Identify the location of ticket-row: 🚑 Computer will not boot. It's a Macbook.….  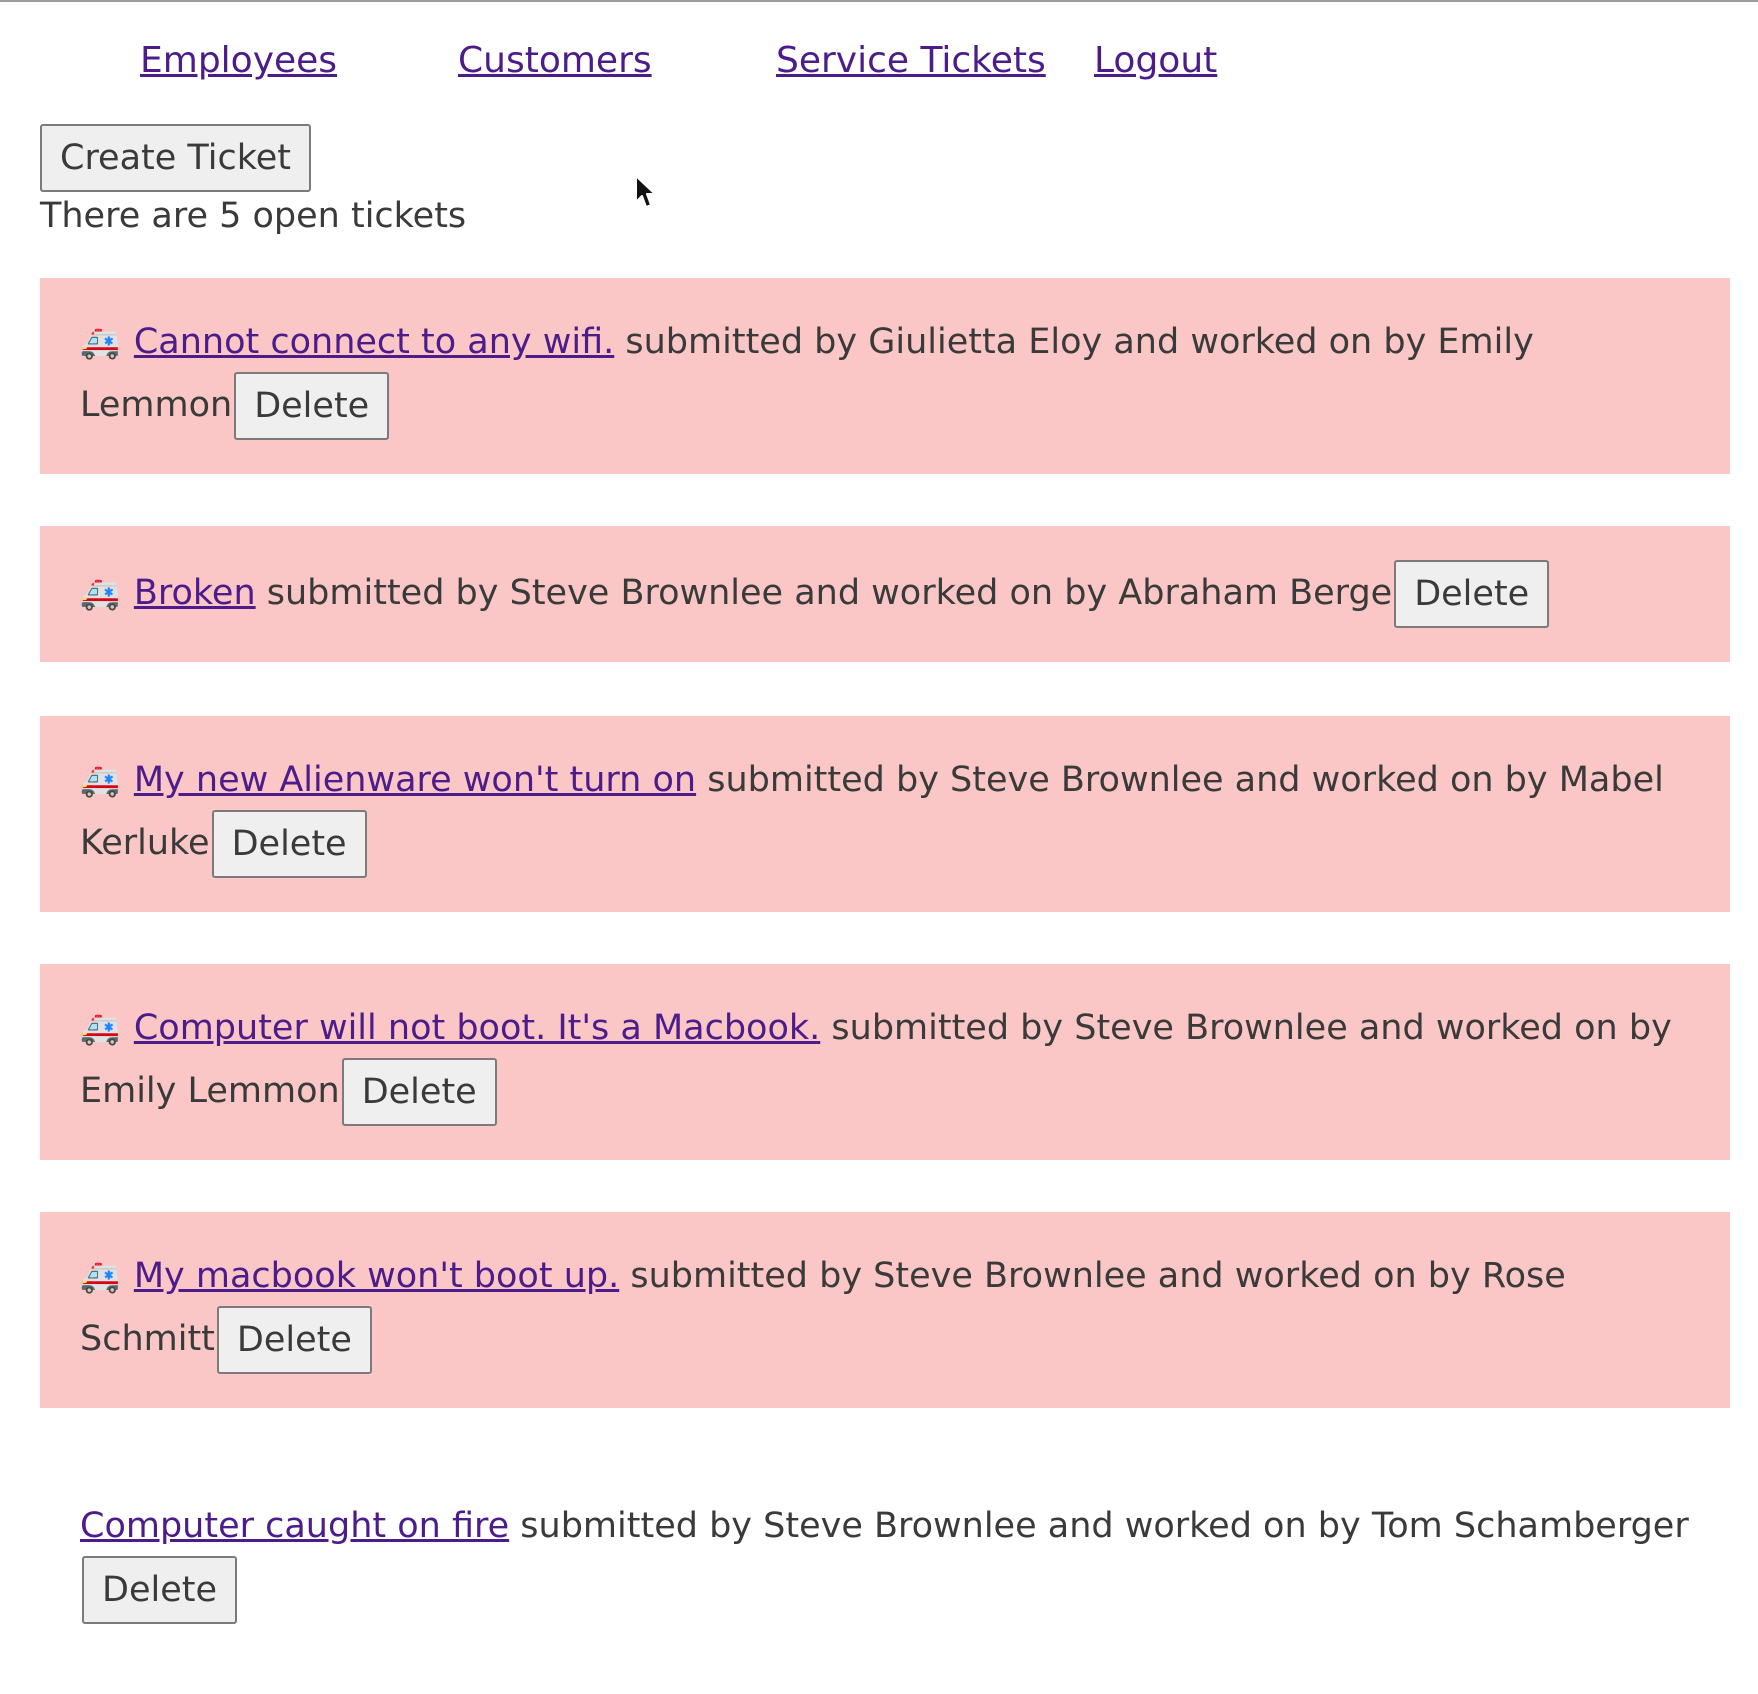
(885, 1062).